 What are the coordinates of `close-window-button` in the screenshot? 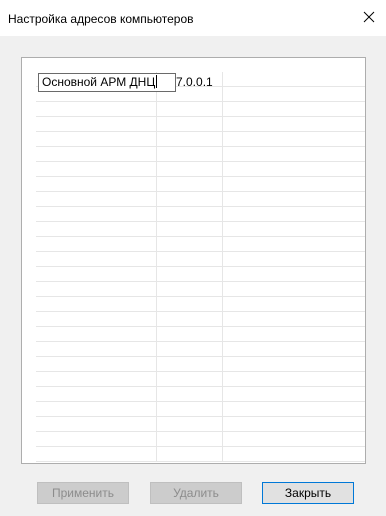 It's located at (369, 17).